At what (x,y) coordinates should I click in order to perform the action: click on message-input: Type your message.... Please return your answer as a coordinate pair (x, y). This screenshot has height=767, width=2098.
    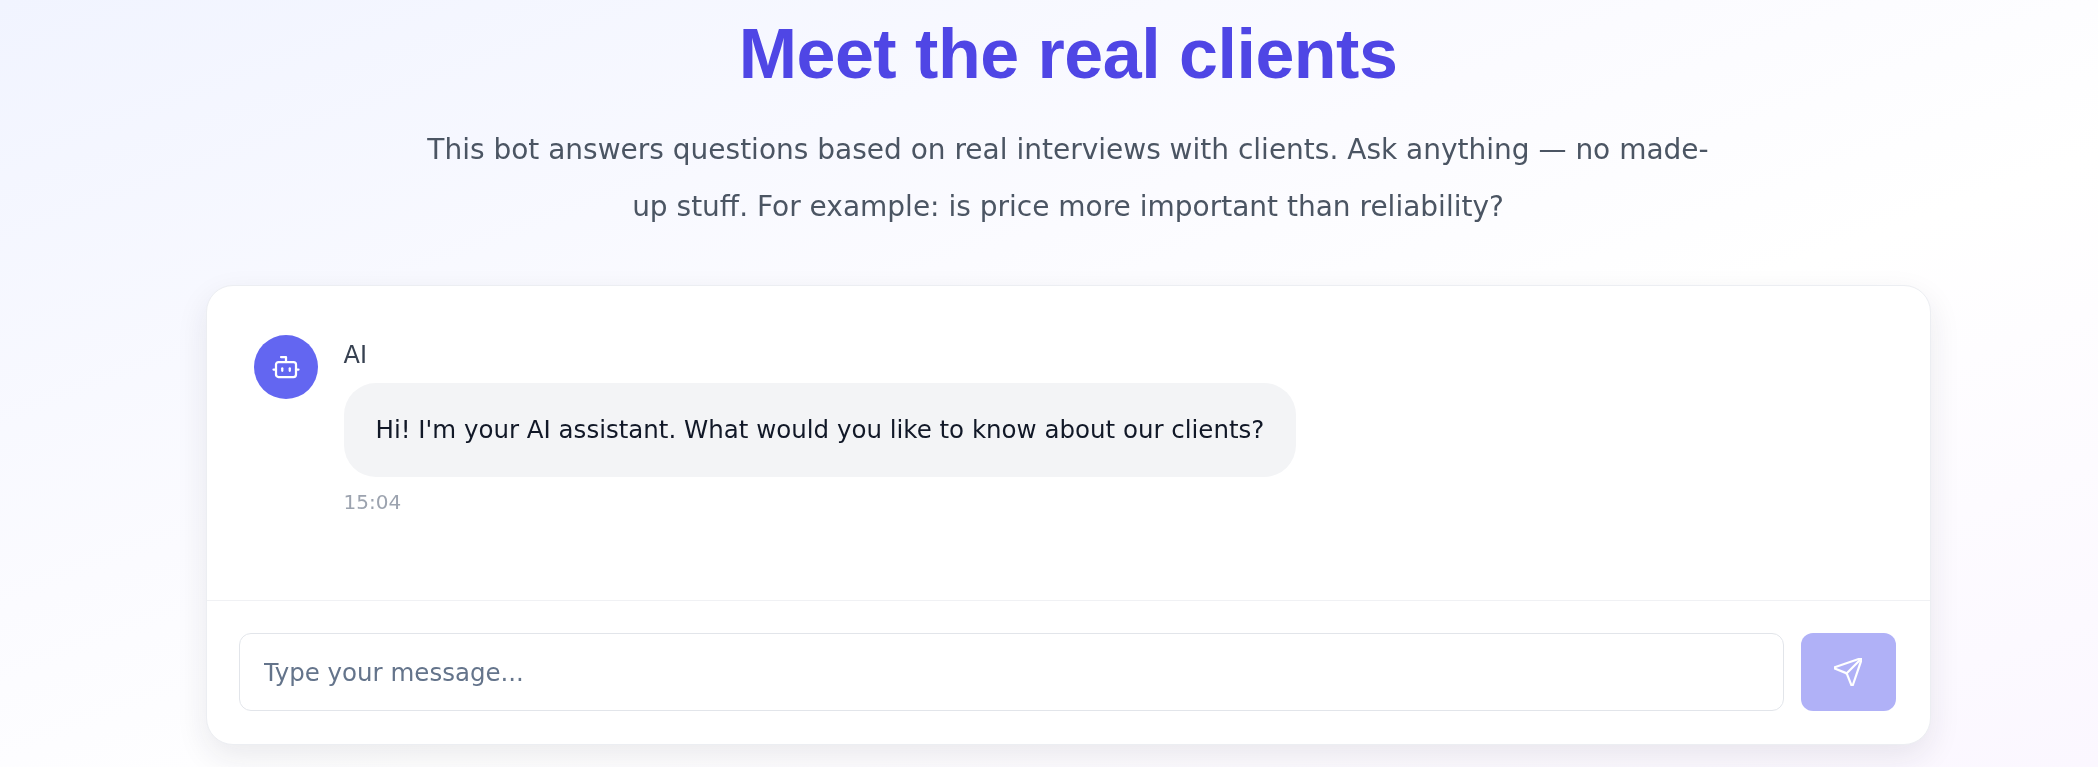
    Looking at the image, I should click on (1011, 672).